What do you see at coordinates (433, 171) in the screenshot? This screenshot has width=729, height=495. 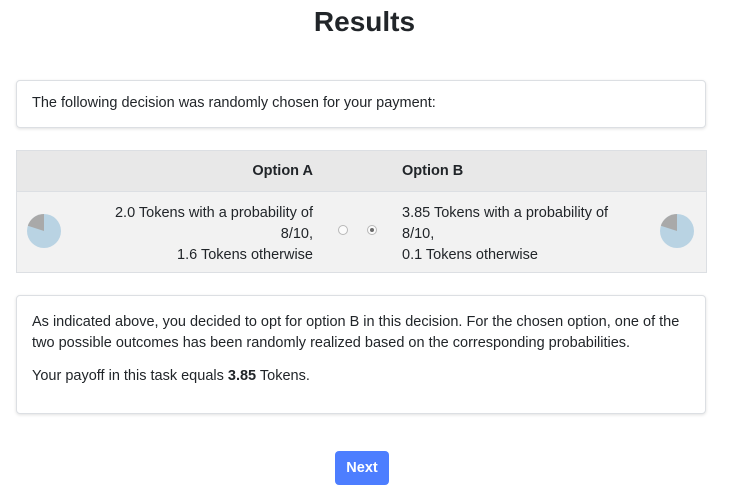 I see `option-b-header: Option B` at bounding box center [433, 171].